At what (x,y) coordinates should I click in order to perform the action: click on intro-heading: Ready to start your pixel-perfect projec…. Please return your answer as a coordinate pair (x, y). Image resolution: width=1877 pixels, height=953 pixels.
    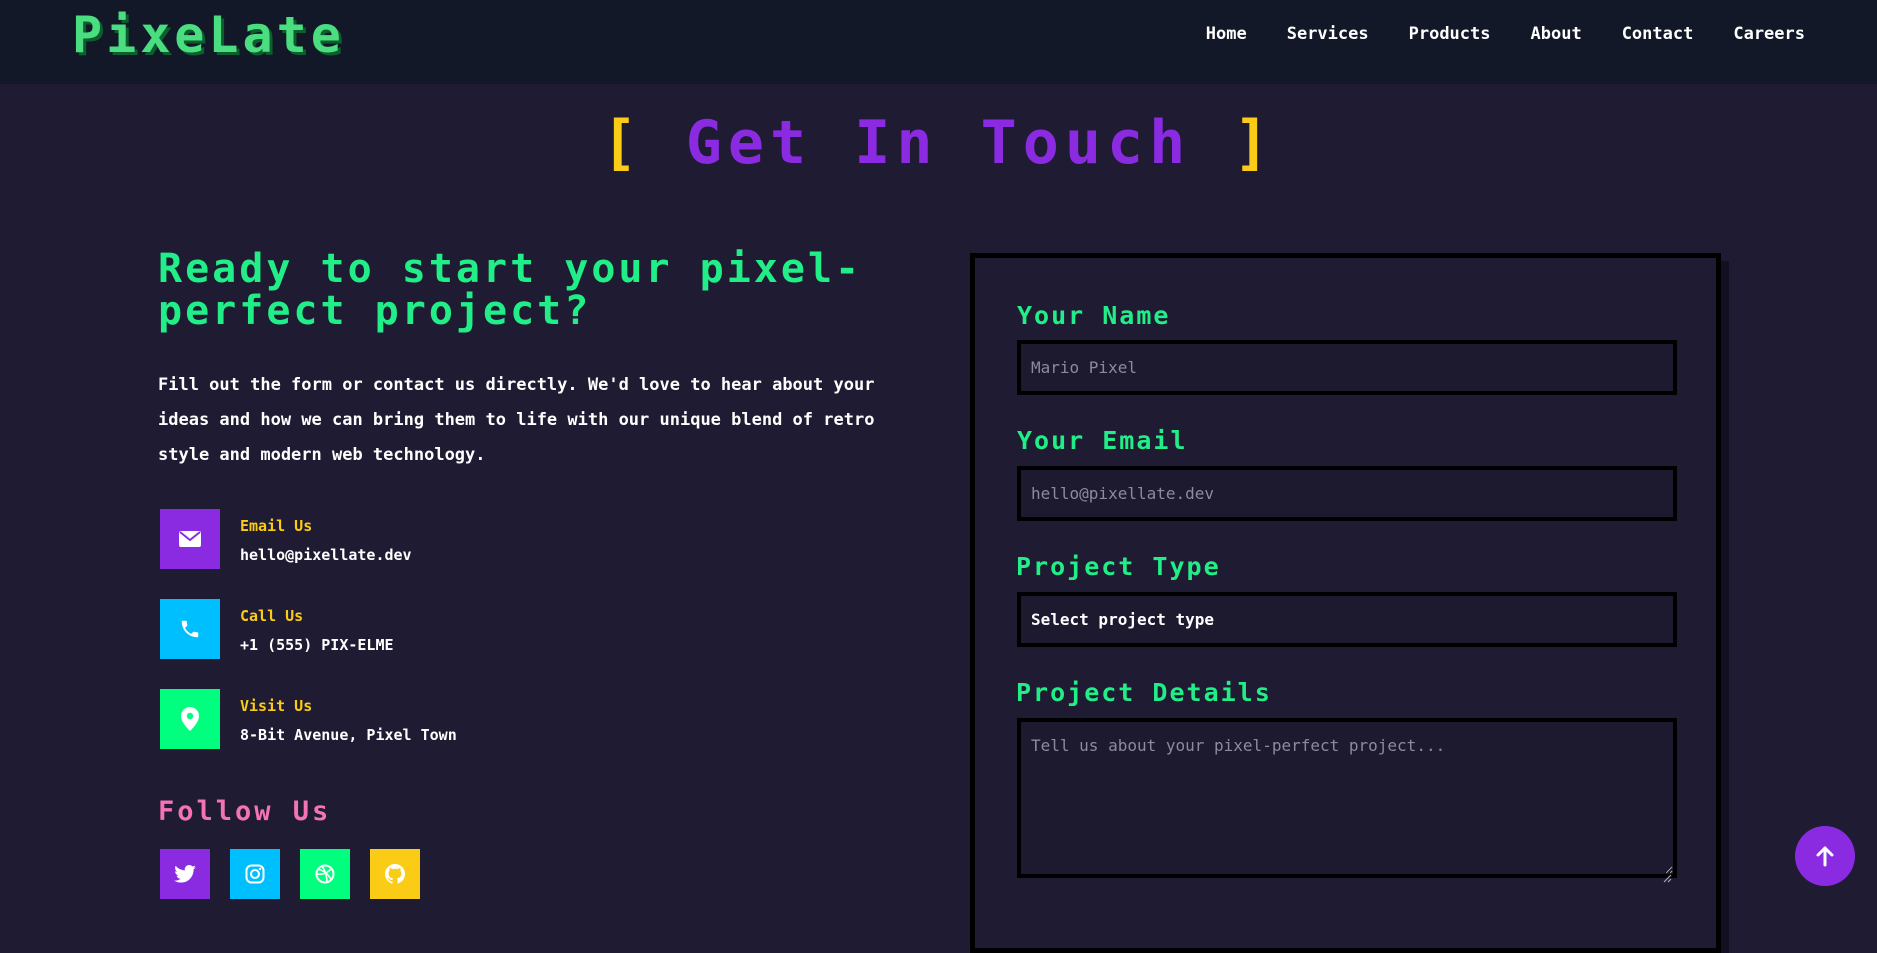
    Looking at the image, I should click on (510, 290).